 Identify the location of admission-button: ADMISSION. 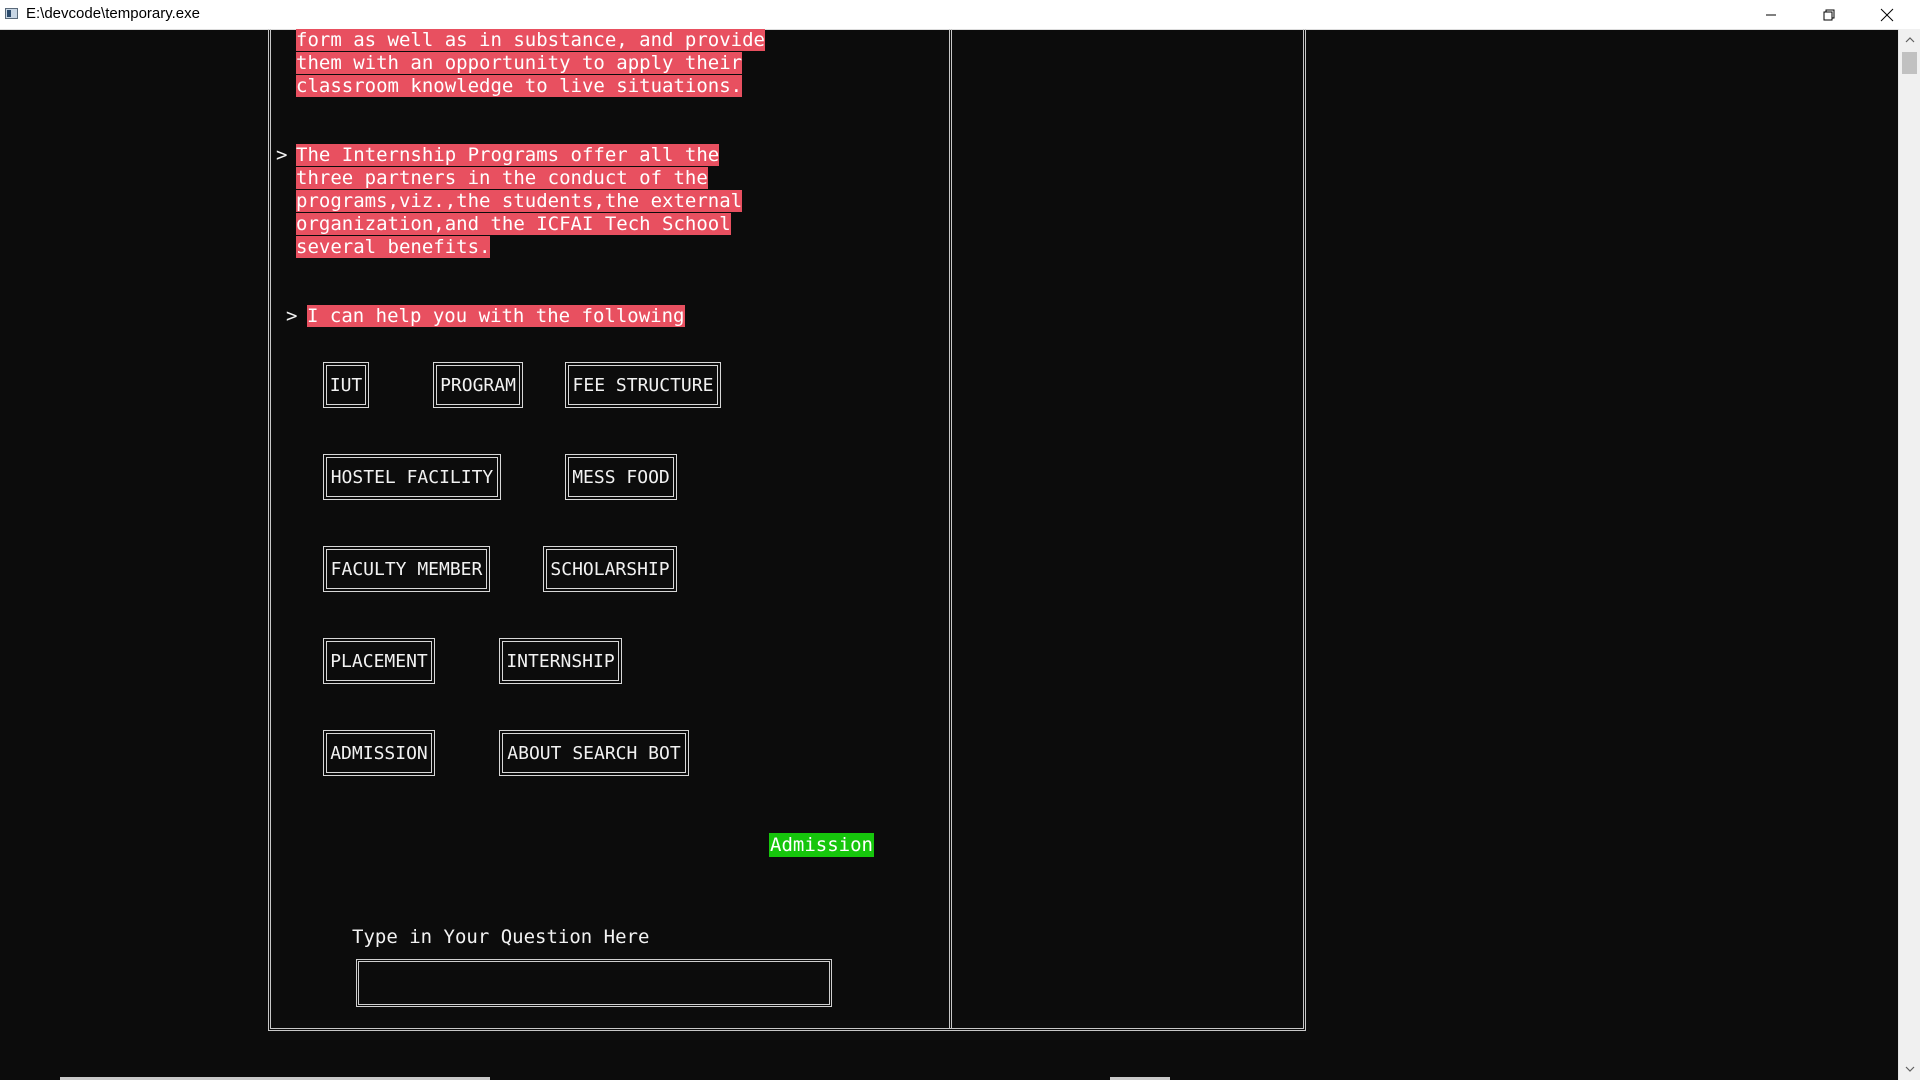
(379, 753).